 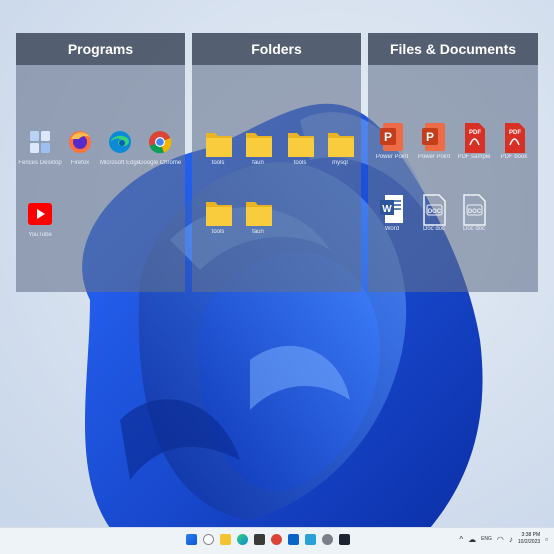 What do you see at coordinates (461, 539) in the screenshot?
I see `chevron-up-icon: ^` at bounding box center [461, 539].